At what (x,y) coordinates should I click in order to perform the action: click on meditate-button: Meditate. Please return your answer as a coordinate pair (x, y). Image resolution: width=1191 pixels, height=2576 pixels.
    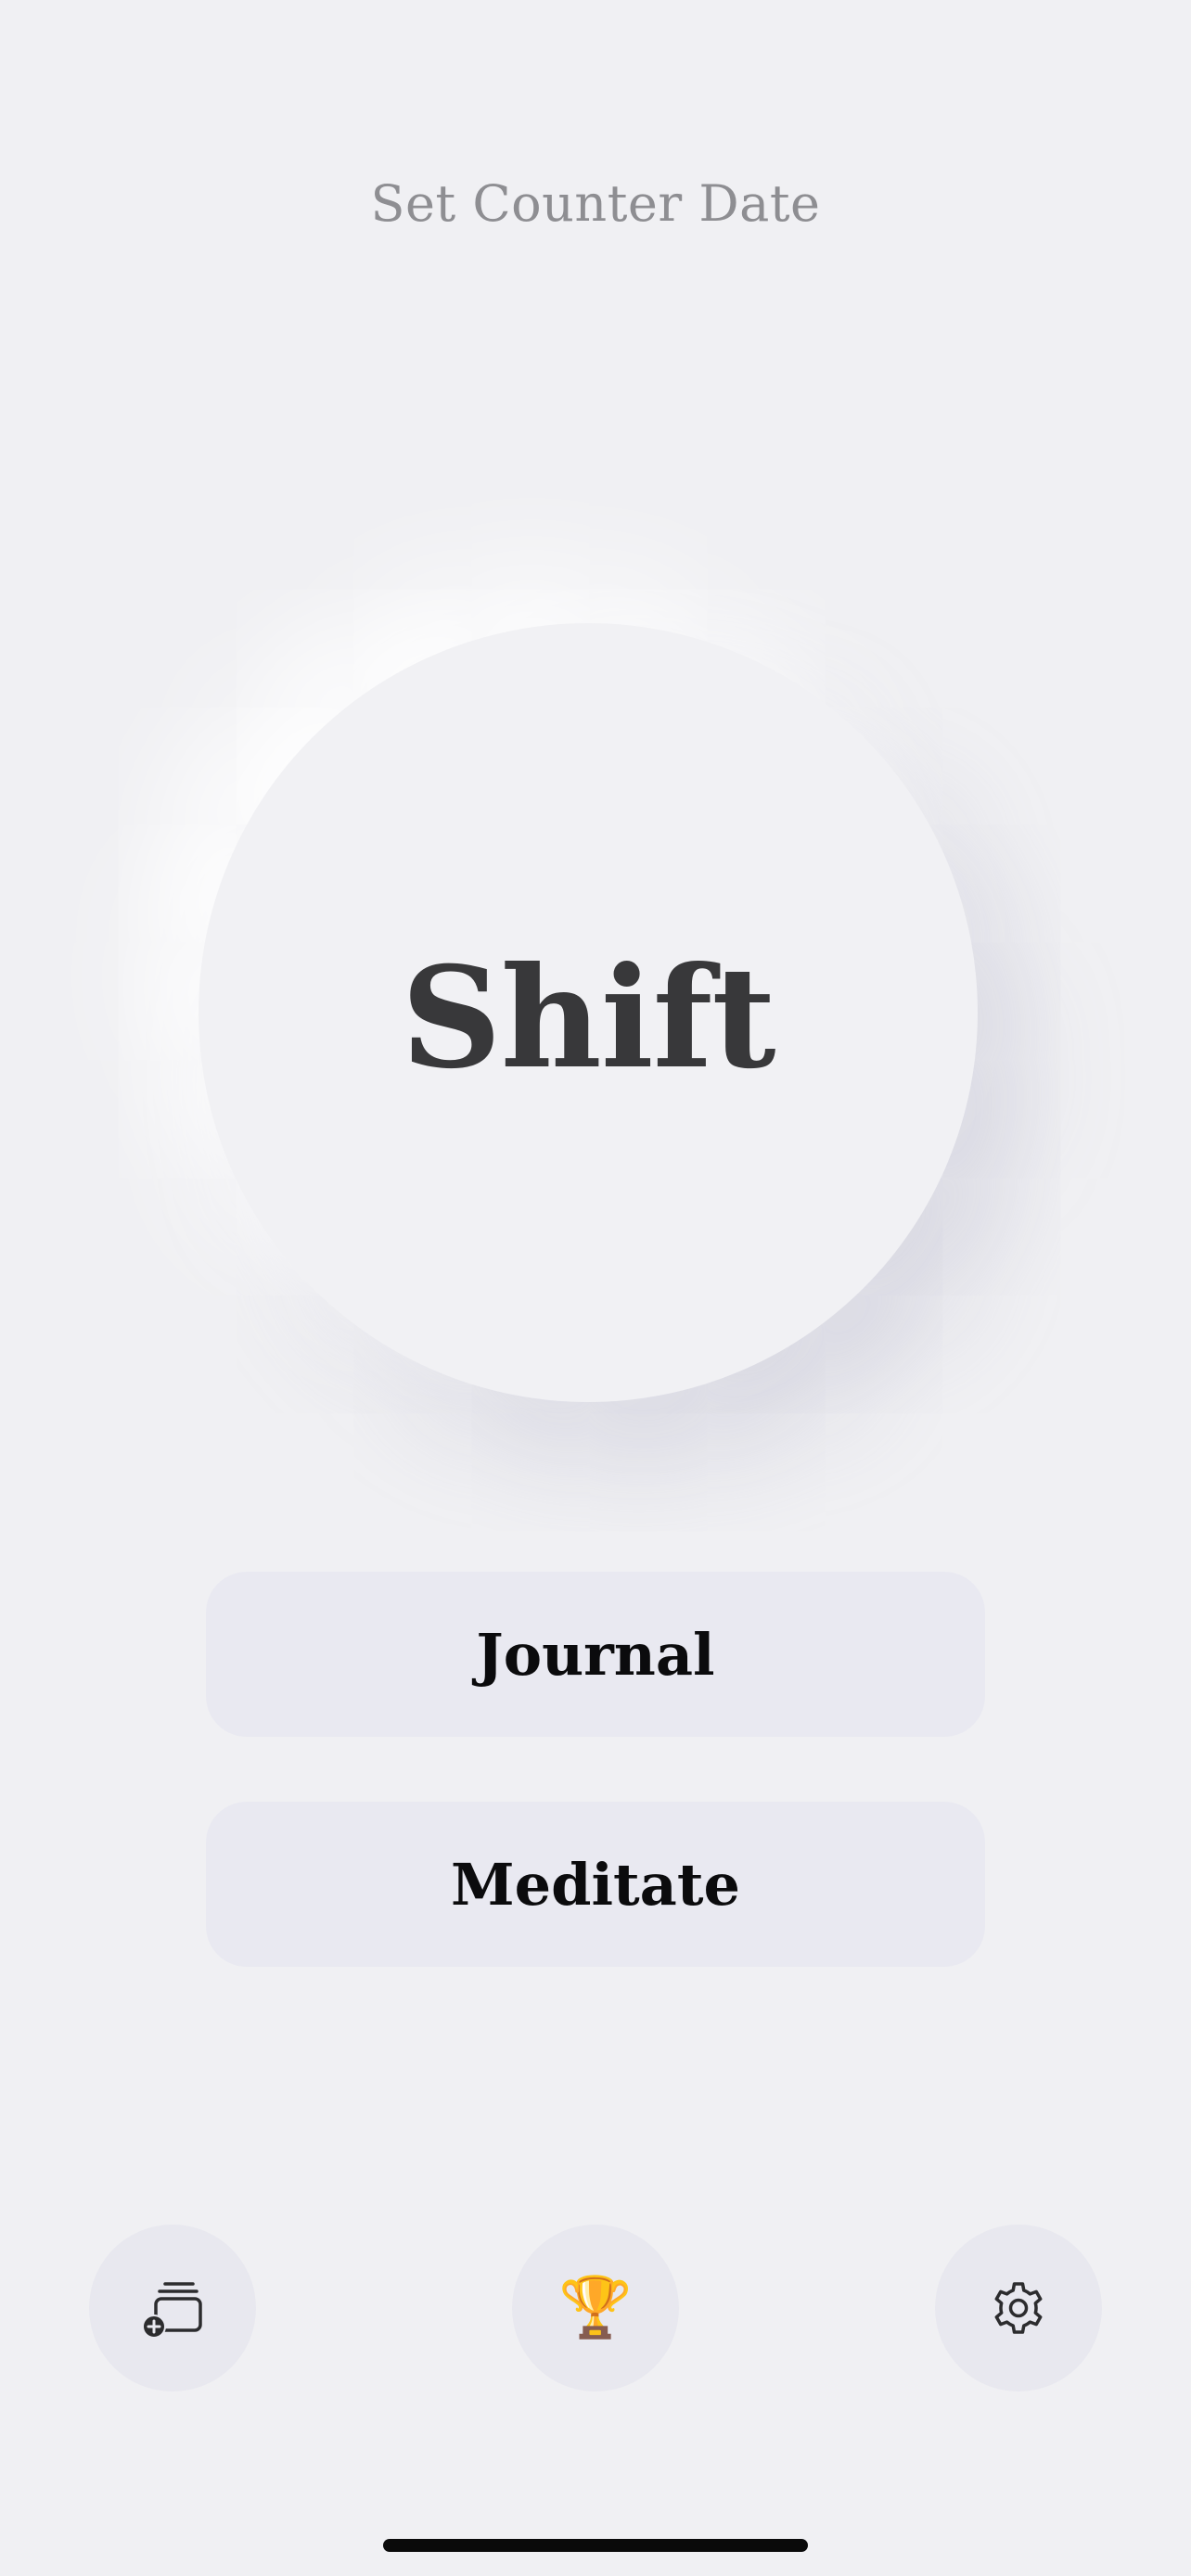
    Looking at the image, I should click on (595, 1885).